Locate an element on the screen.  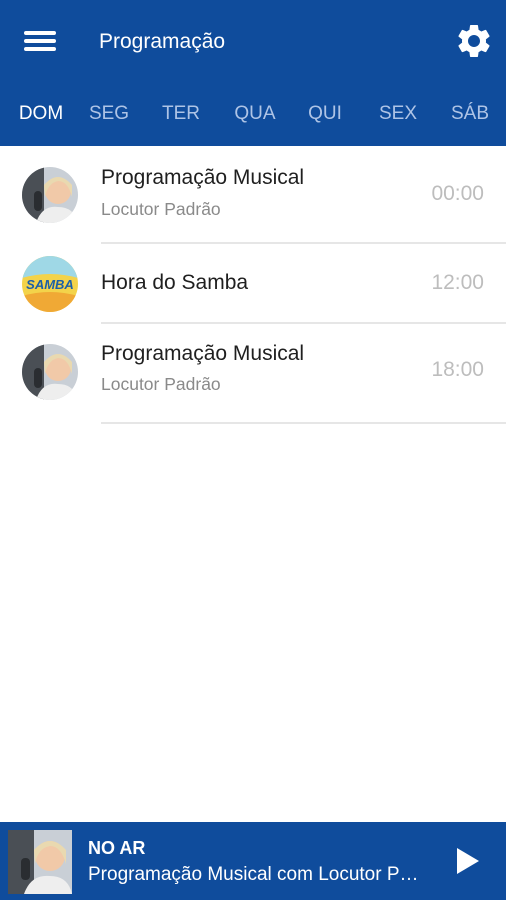
tab-ter: TER is located at coordinates (181, 114).